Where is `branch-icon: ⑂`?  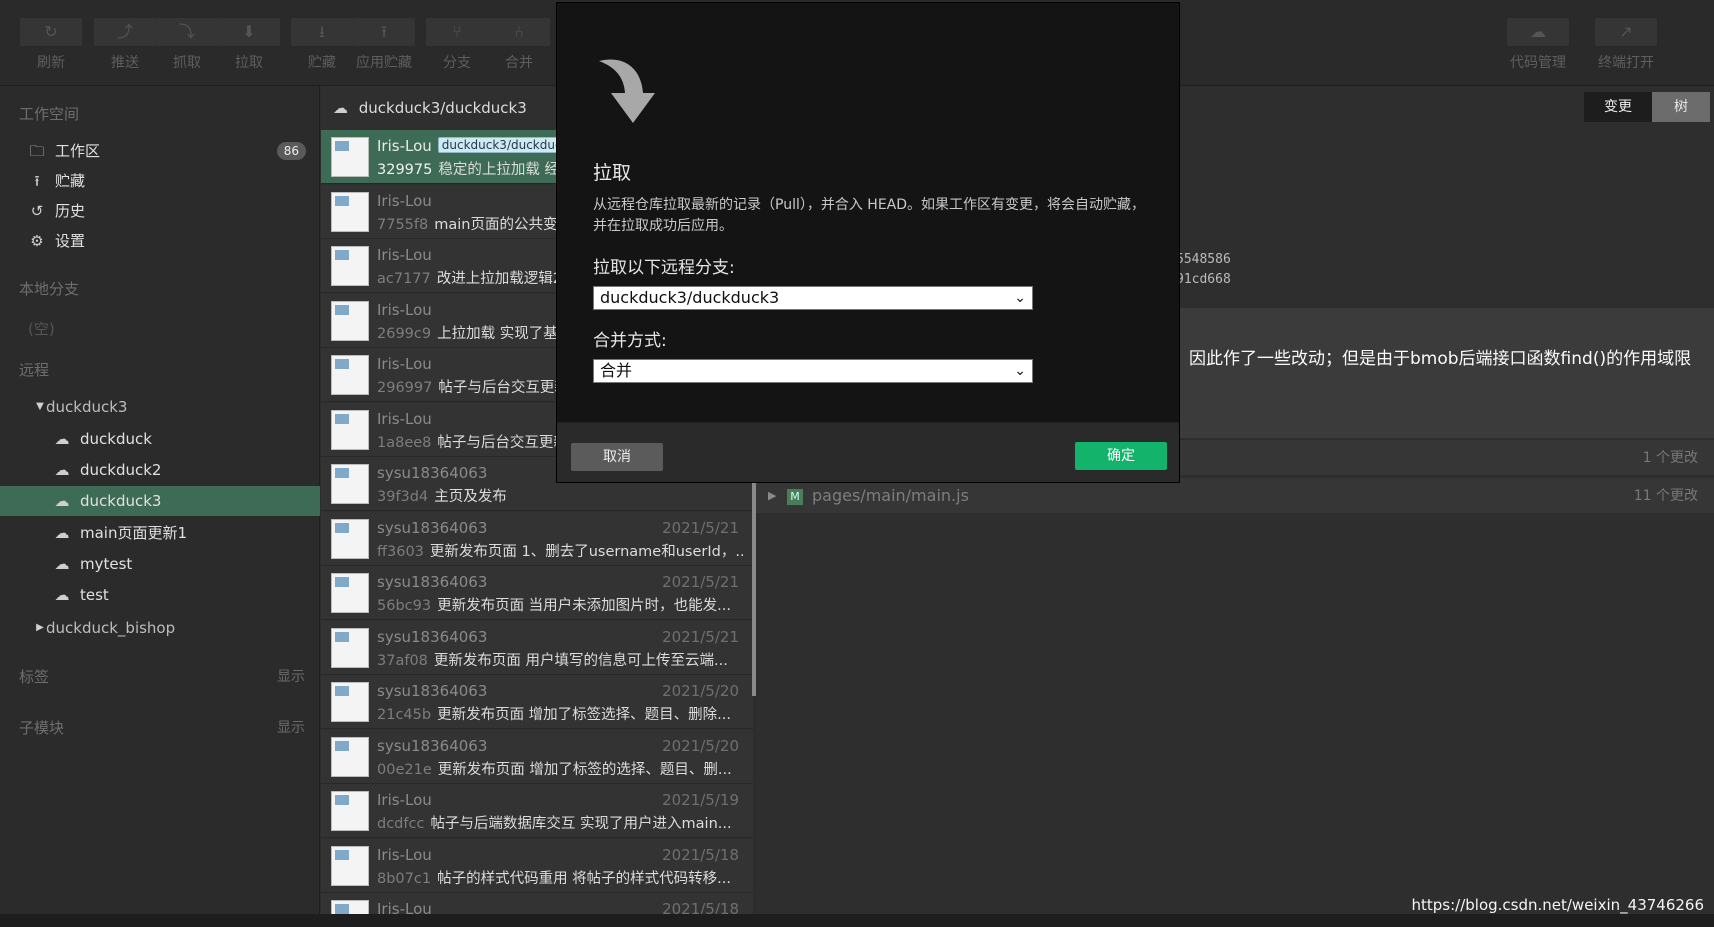 branch-icon: ⑂ is located at coordinates (457, 32).